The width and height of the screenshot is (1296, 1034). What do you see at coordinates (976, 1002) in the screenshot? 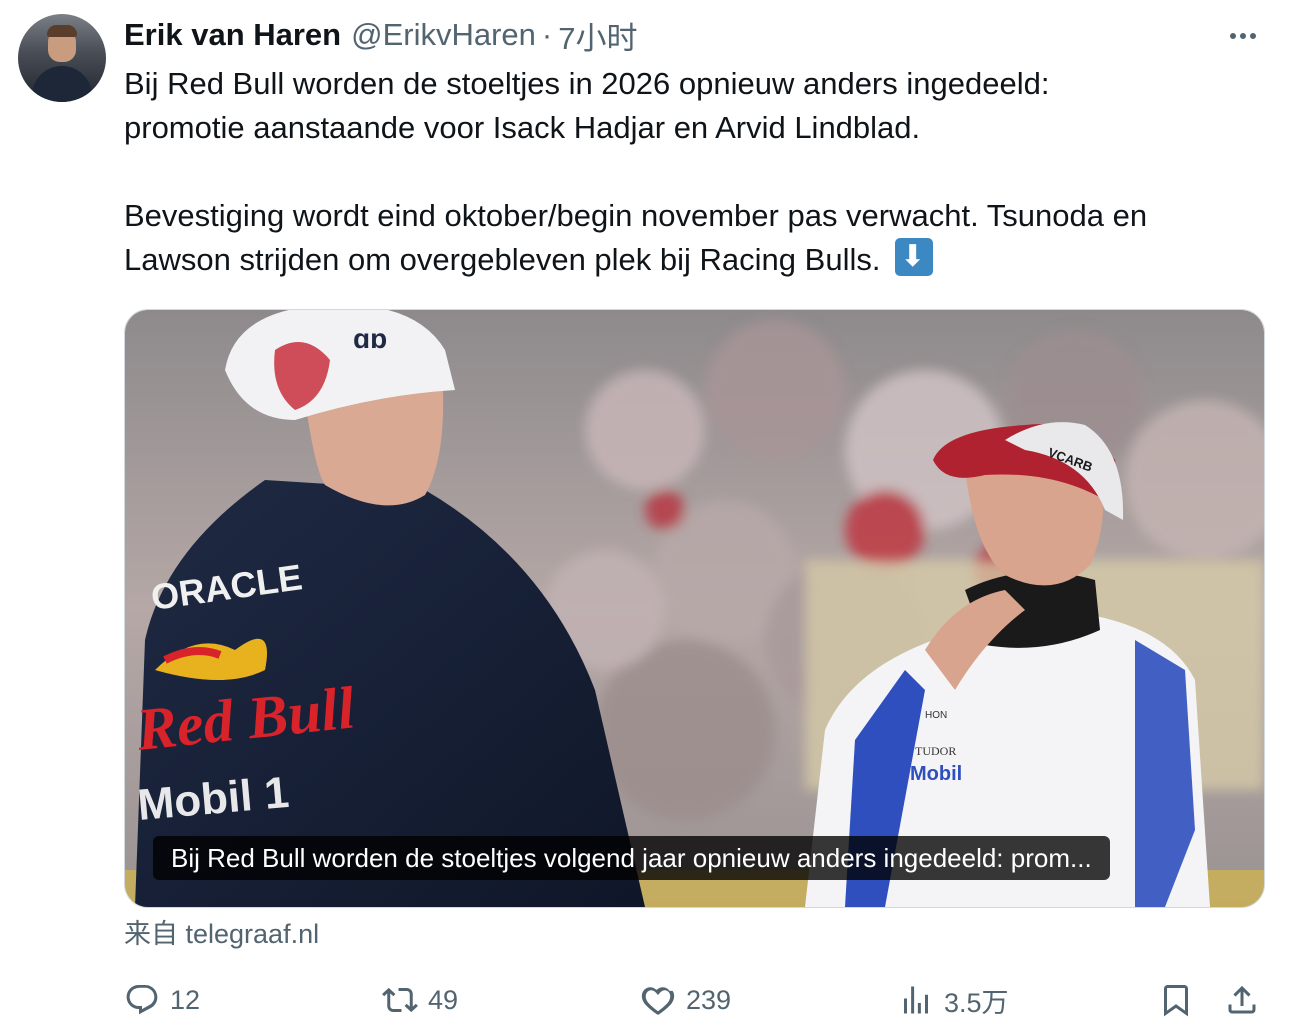
I see `views-count: 3.5万` at bounding box center [976, 1002].